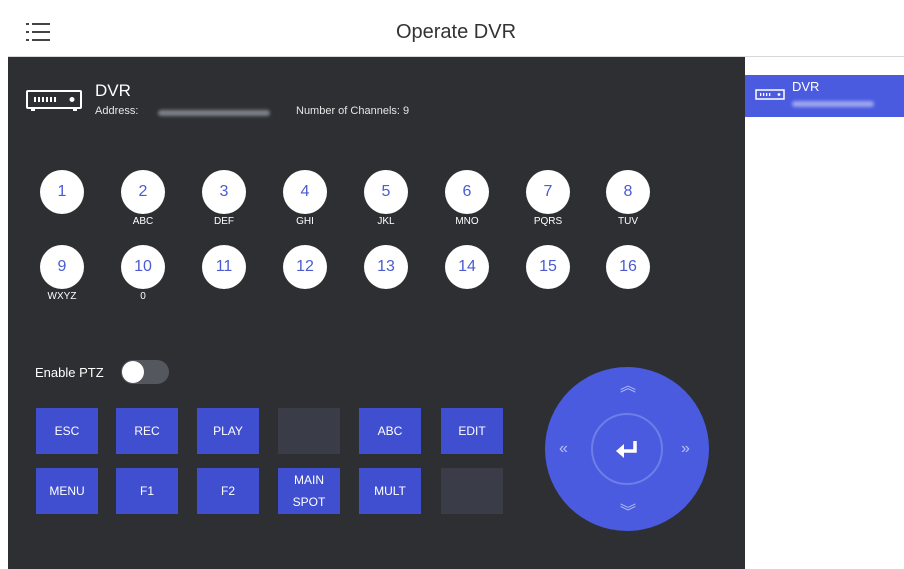  I want to click on device-list-item-dvr: DVR, so click(824, 96).